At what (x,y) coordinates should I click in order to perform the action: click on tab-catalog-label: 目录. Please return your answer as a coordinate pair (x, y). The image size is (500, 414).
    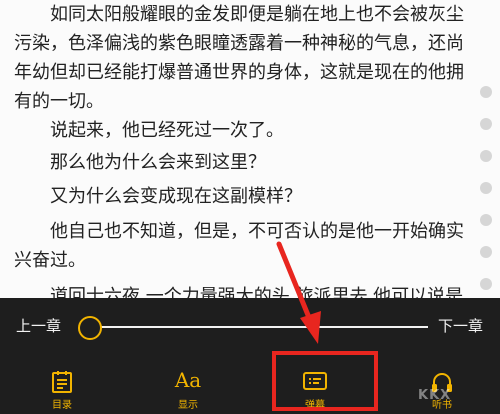
    Looking at the image, I should click on (62, 405).